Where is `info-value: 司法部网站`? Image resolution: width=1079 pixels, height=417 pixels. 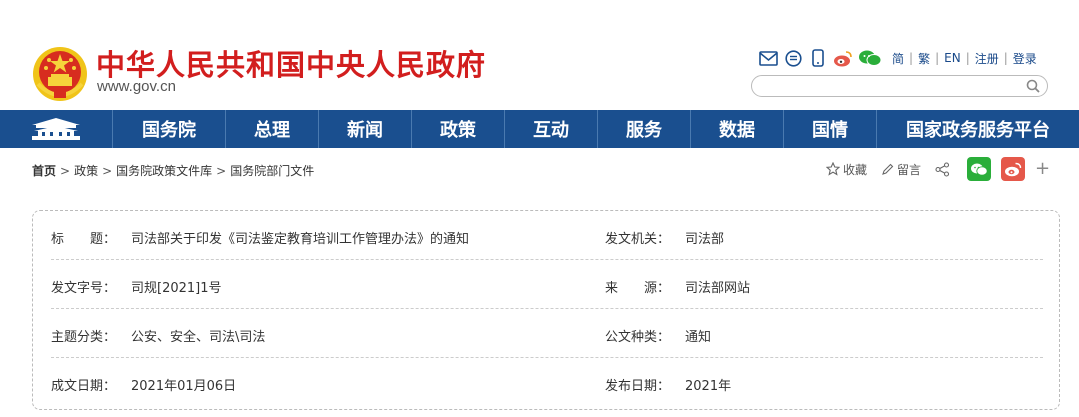
info-value: 司法部网站 is located at coordinates (718, 288).